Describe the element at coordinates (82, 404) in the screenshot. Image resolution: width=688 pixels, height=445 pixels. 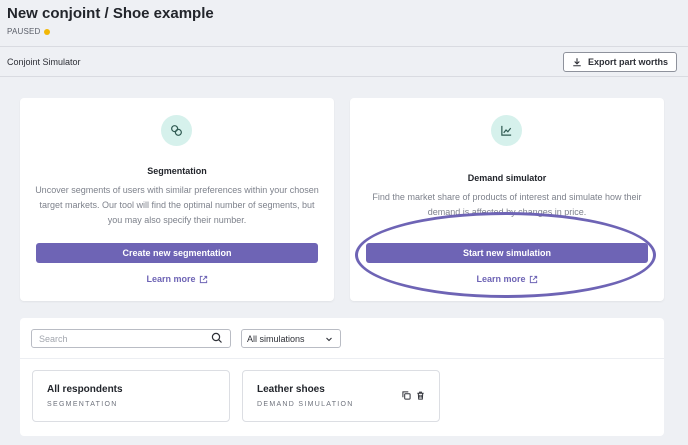
I see `simulation-type: SEGMENTATION` at that location.